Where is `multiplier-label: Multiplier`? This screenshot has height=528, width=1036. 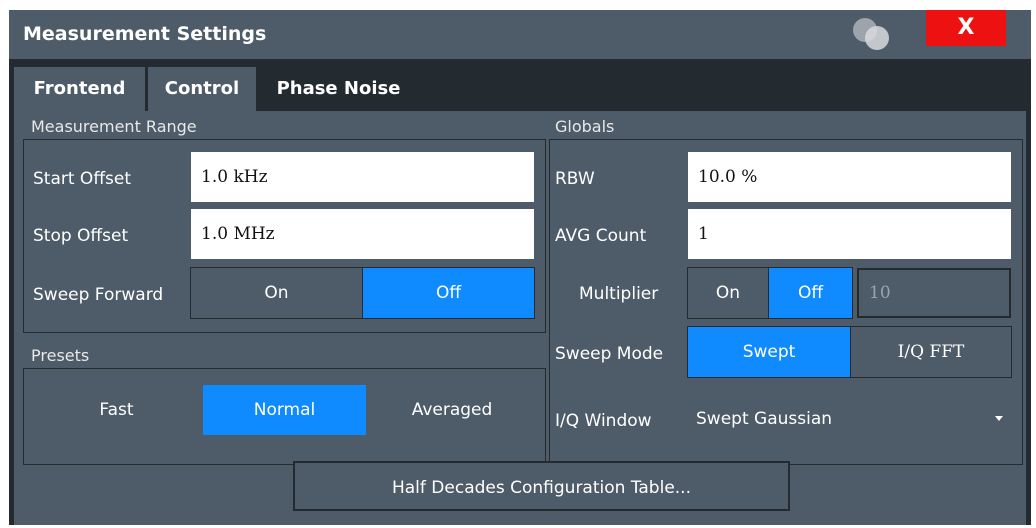 multiplier-label: Multiplier is located at coordinates (619, 294).